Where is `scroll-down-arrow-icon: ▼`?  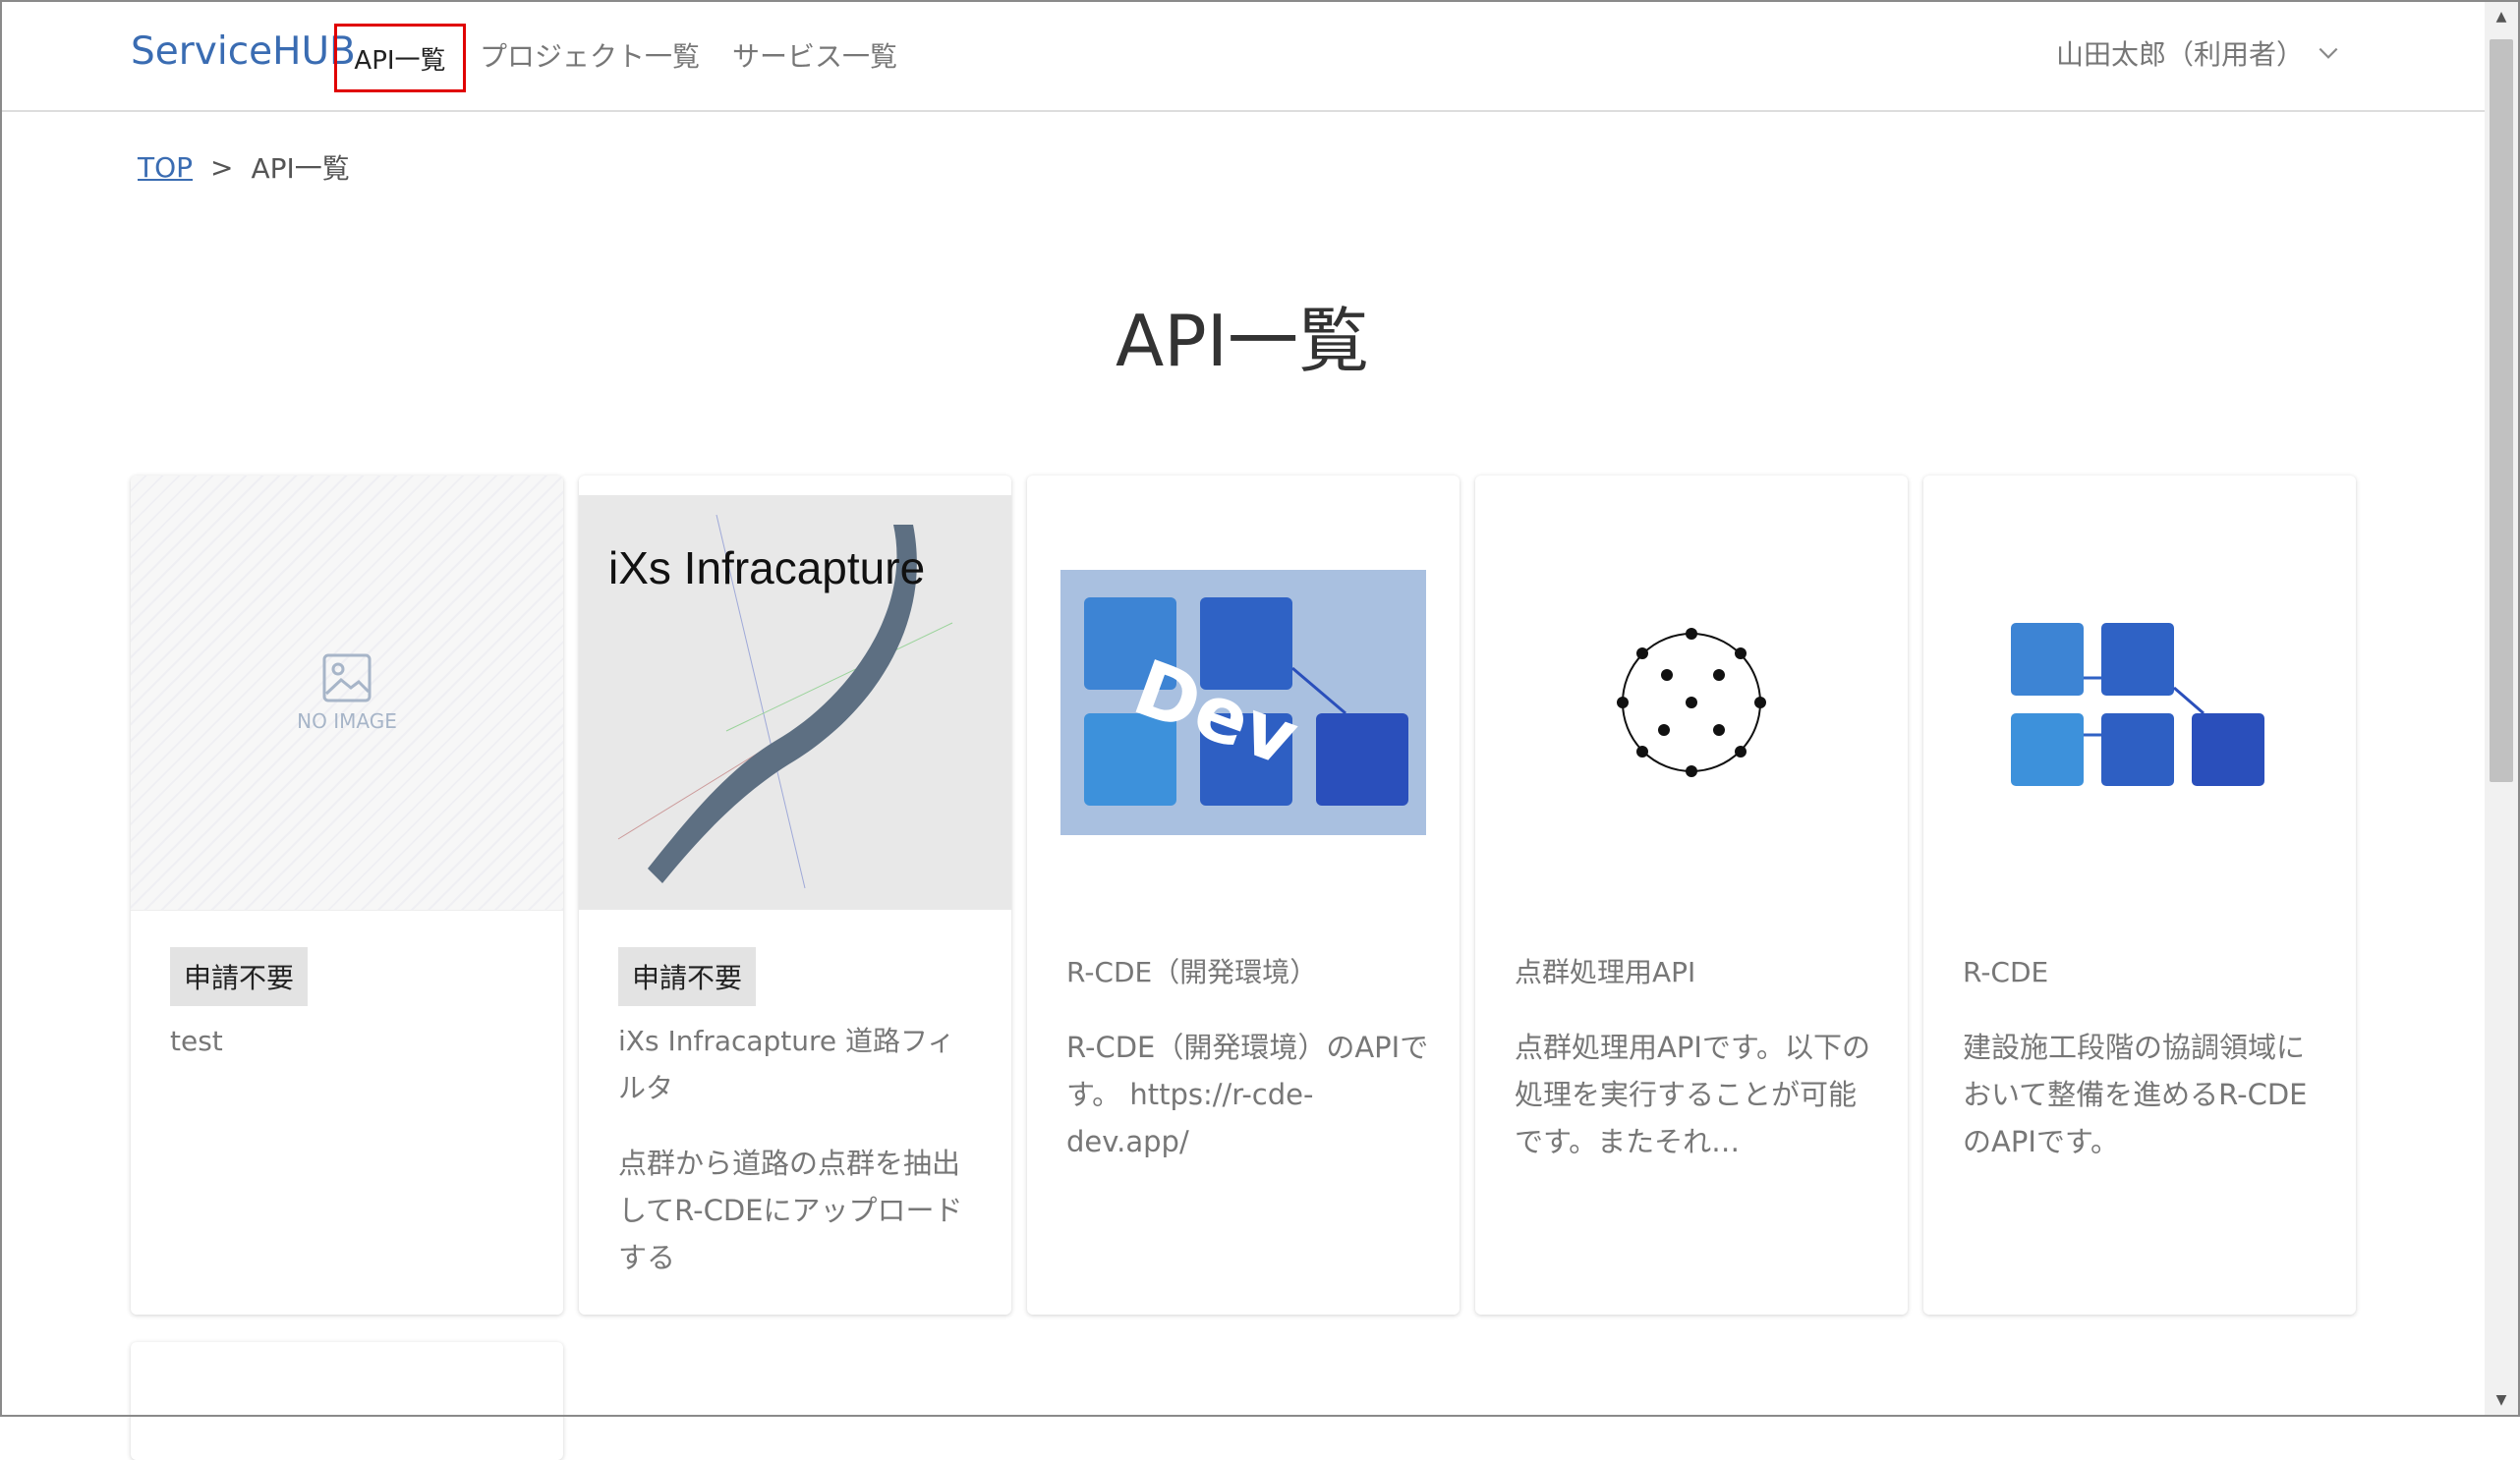 scroll-down-arrow-icon: ▼ is located at coordinates (2501, 1400).